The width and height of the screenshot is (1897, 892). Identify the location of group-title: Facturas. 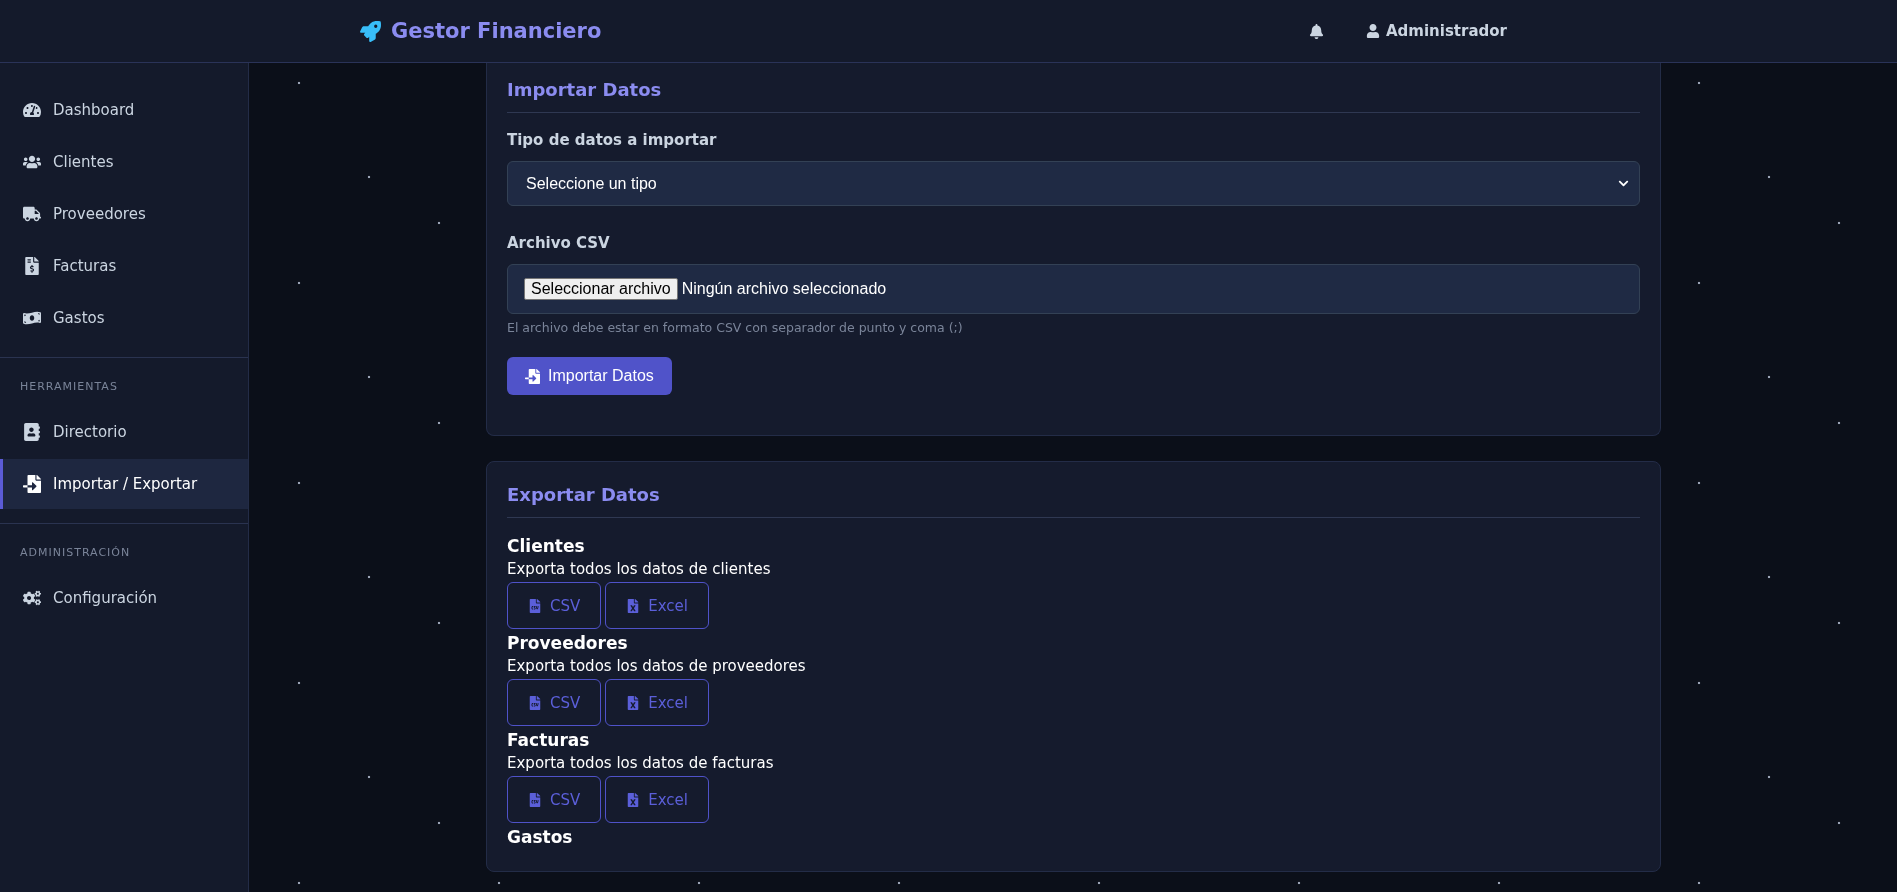
(549, 740).